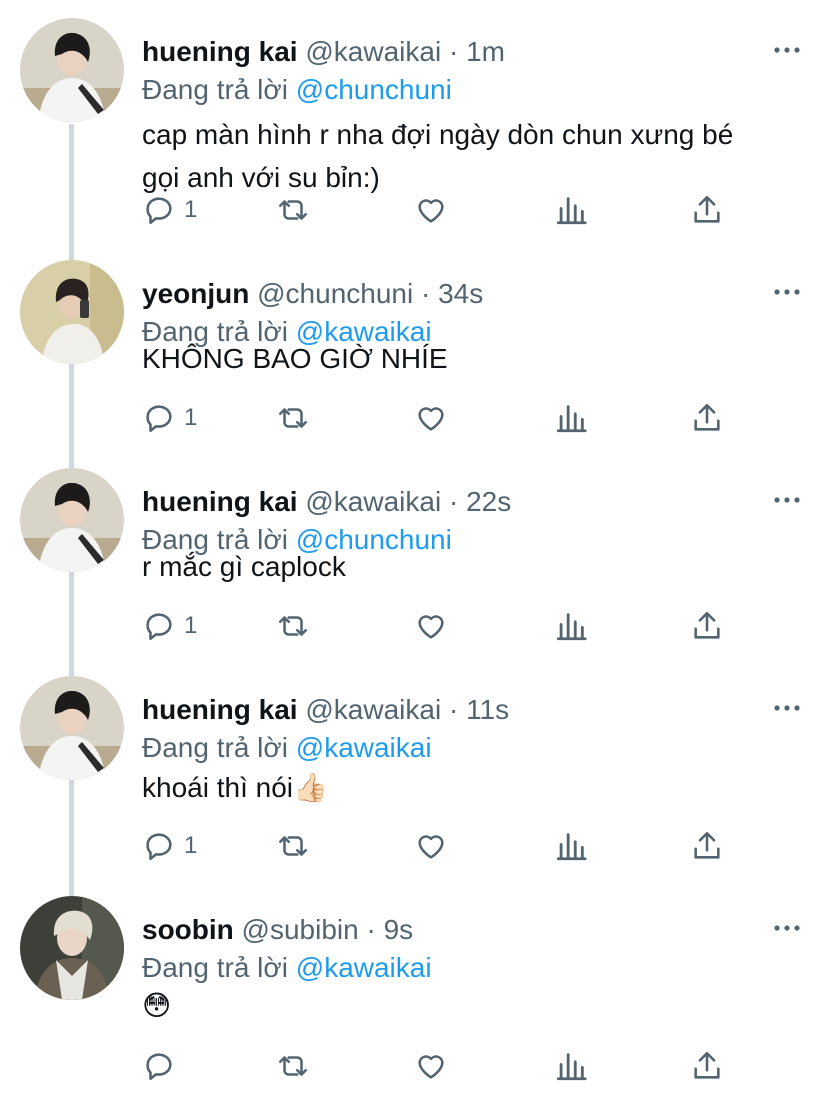 Image resolution: width=828 pixels, height=1094 pixels. Describe the element at coordinates (244, 566) in the screenshot. I see `tweet-text-line: r mắc gì caplock` at that location.